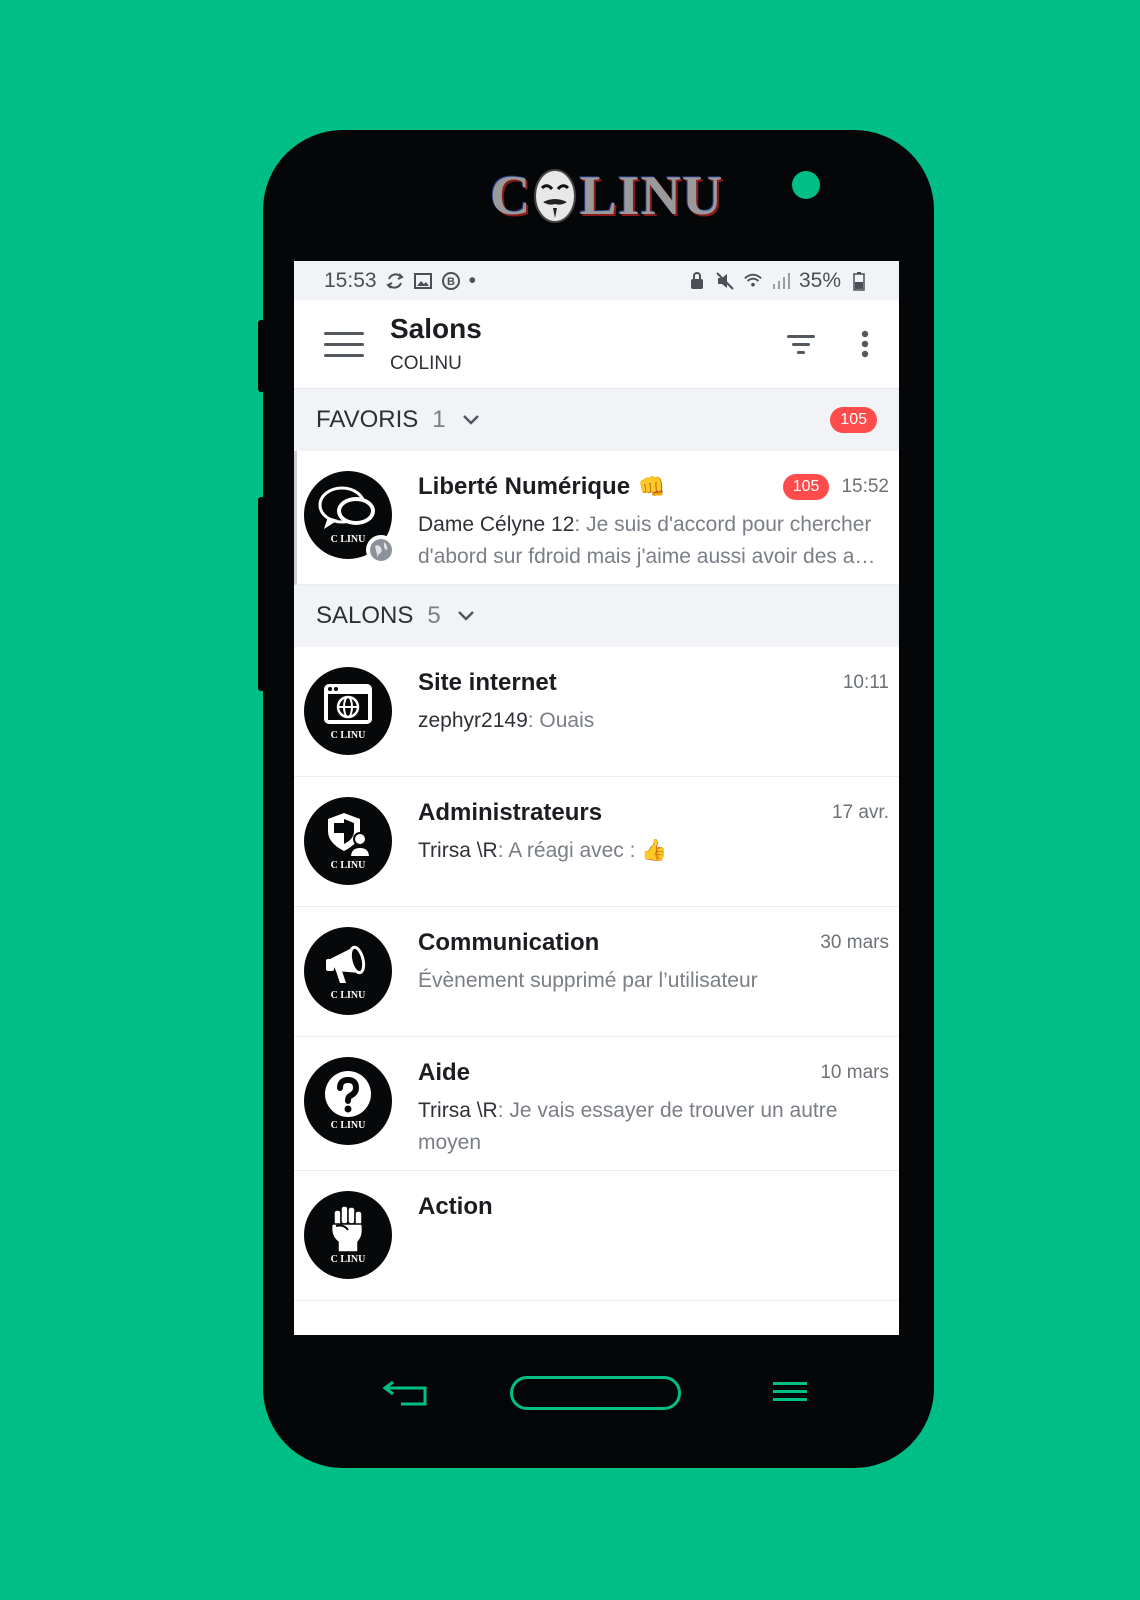 This screenshot has width=1140, height=1600. Describe the element at coordinates (350, 835) in the screenshot. I see `admin-shield-icon` at that location.